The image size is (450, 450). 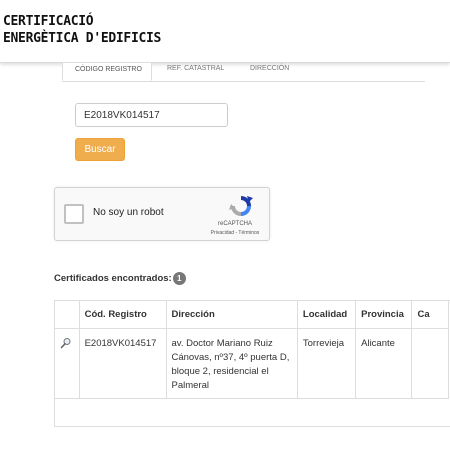 What do you see at coordinates (67, 363) in the screenshot?
I see `row-action-cell` at bounding box center [67, 363].